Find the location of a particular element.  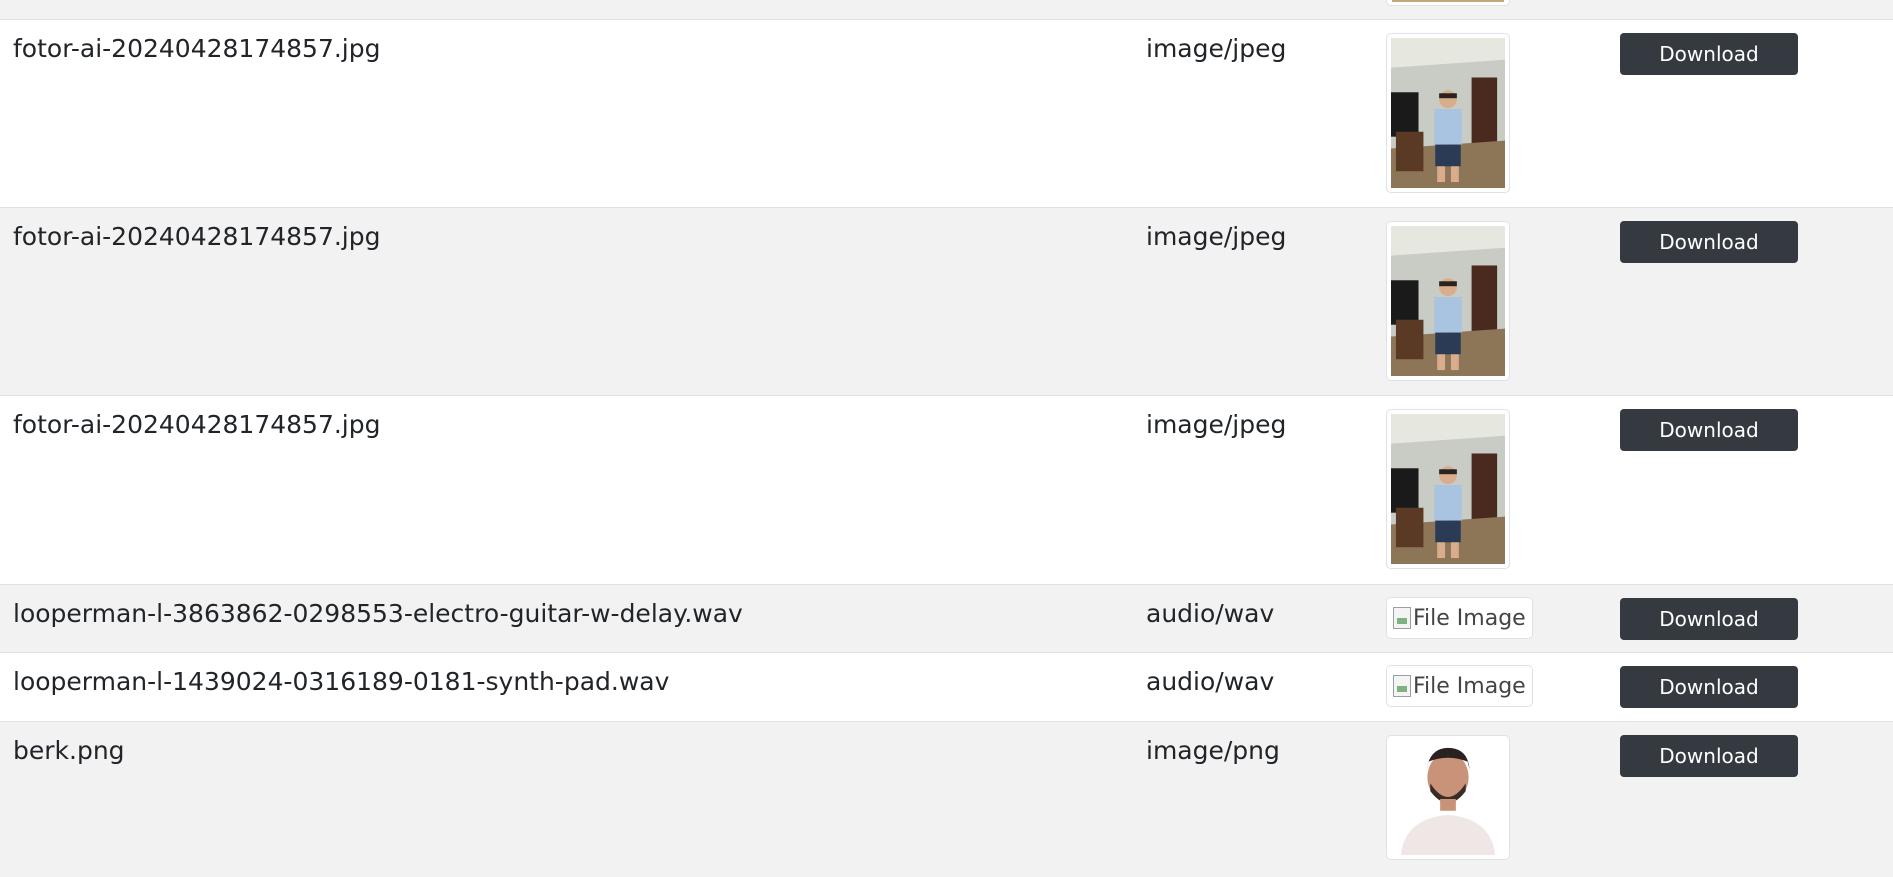

table-row-partial is located at coordinates (946, 10).